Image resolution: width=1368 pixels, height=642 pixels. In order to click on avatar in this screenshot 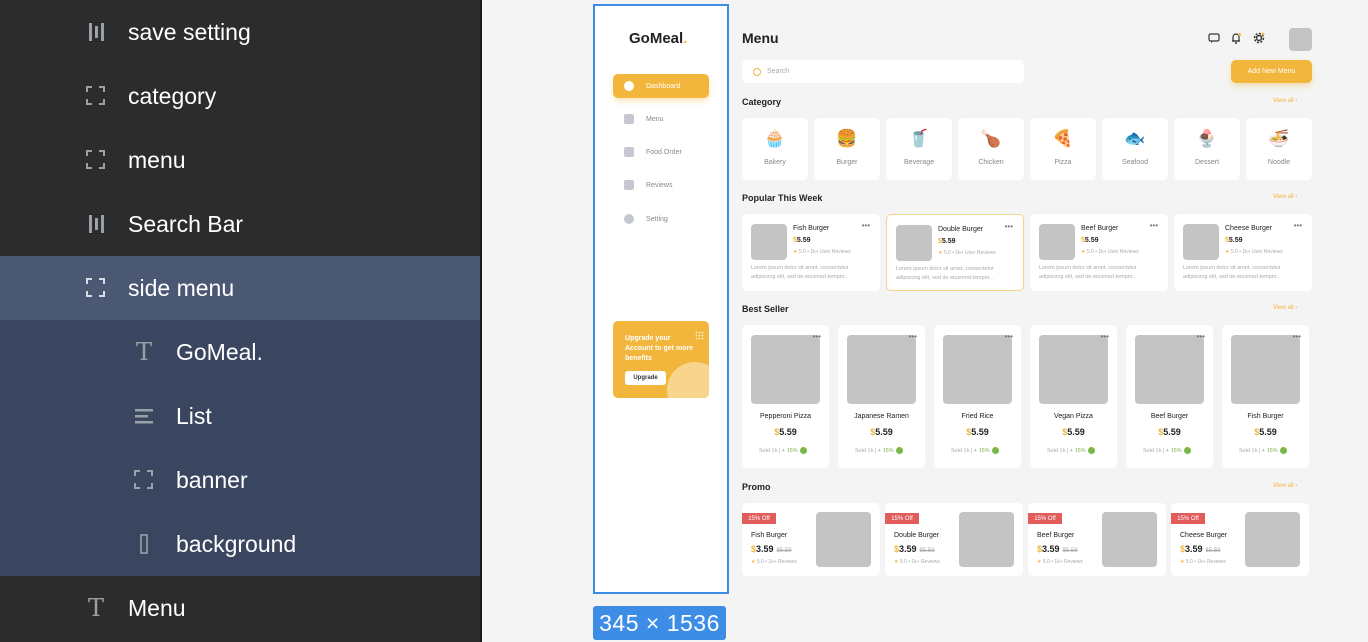, I will do `click(1300, 39)`.